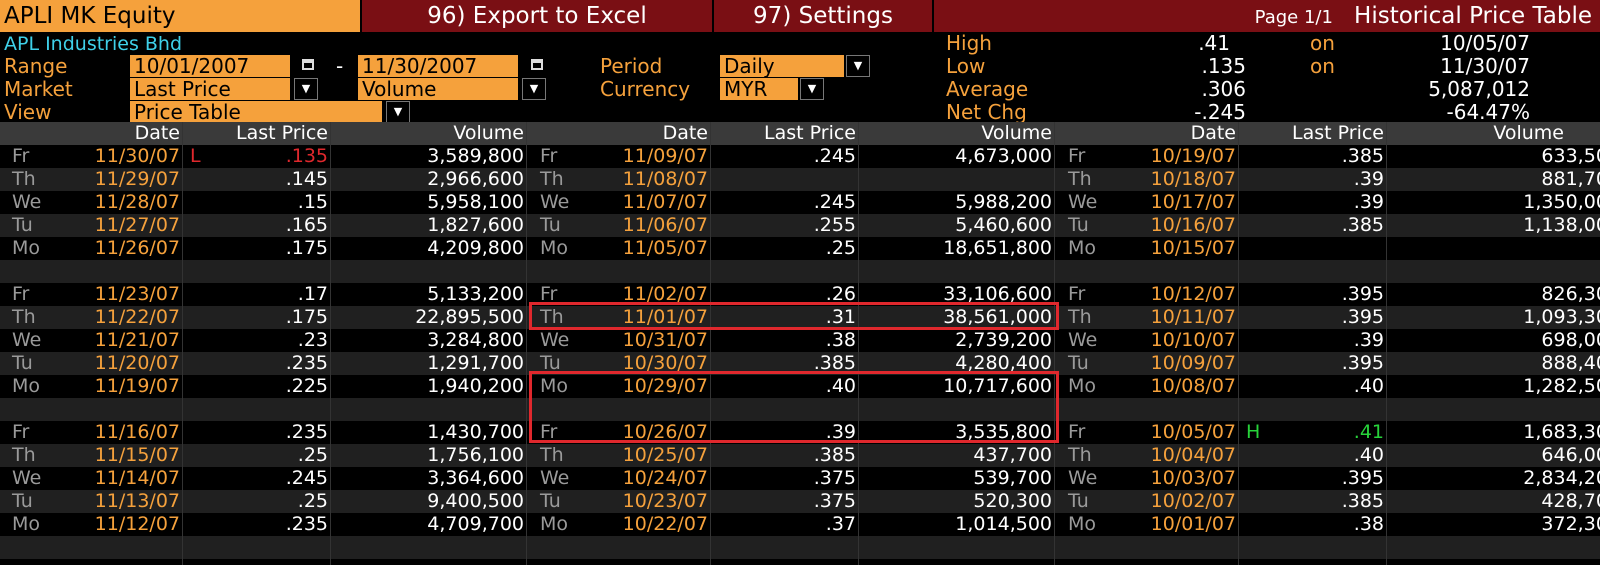 Image resolution: width=1600 pixels, height=565 pixels. I want to click on date-cell: 11/28/07, so click(137, 202).